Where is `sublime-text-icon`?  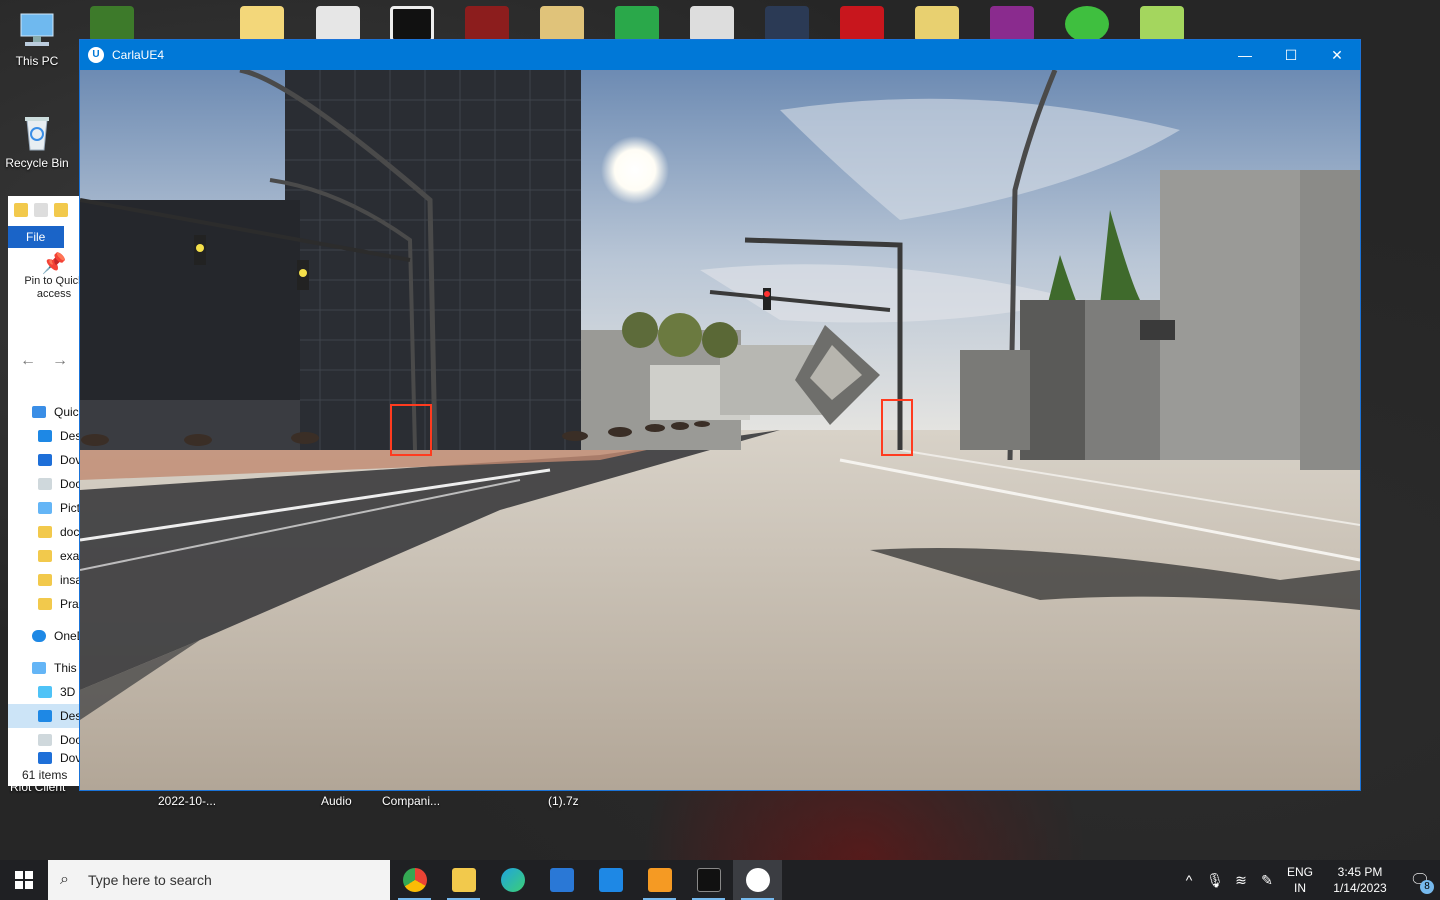 sublime-text-icon is located at coordinates (659, 880).